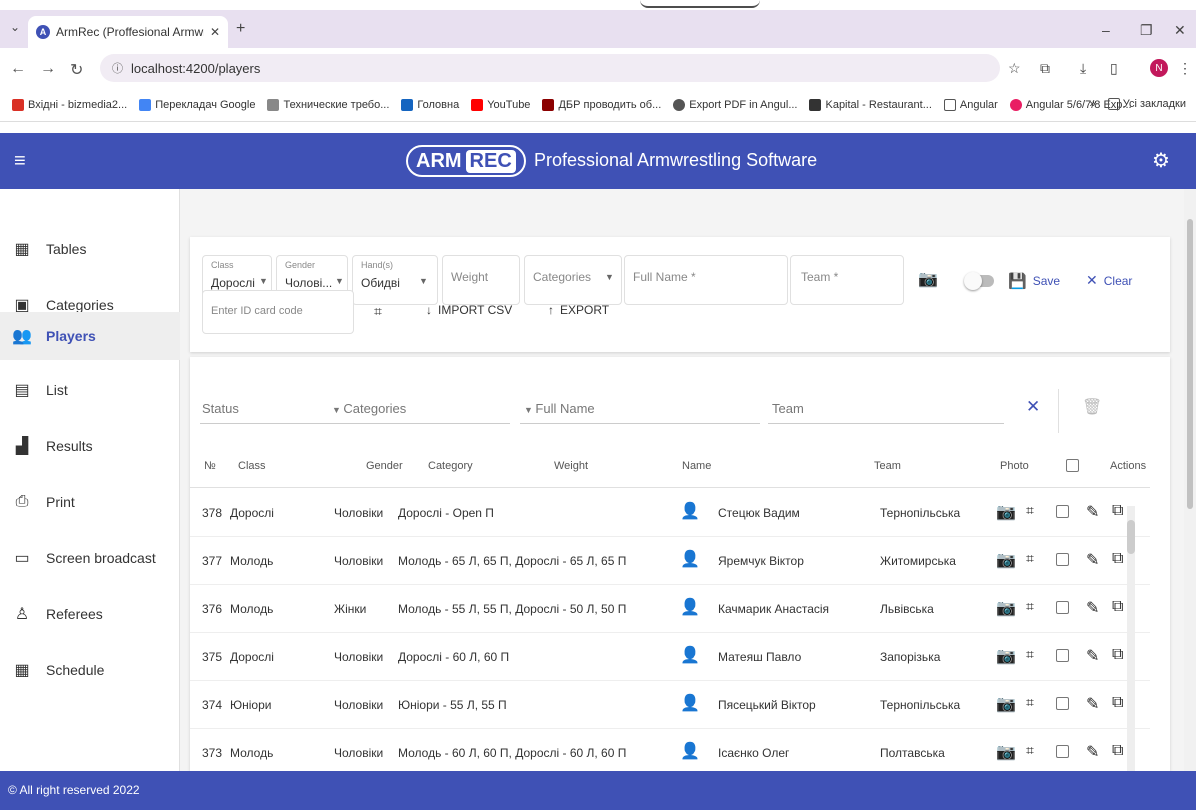 This screenshot has width=1196, height=810. Describe the element at coordinates (90, 446) in the screenshot. I see `sidebar-item-results: ▟ Results` at that location.